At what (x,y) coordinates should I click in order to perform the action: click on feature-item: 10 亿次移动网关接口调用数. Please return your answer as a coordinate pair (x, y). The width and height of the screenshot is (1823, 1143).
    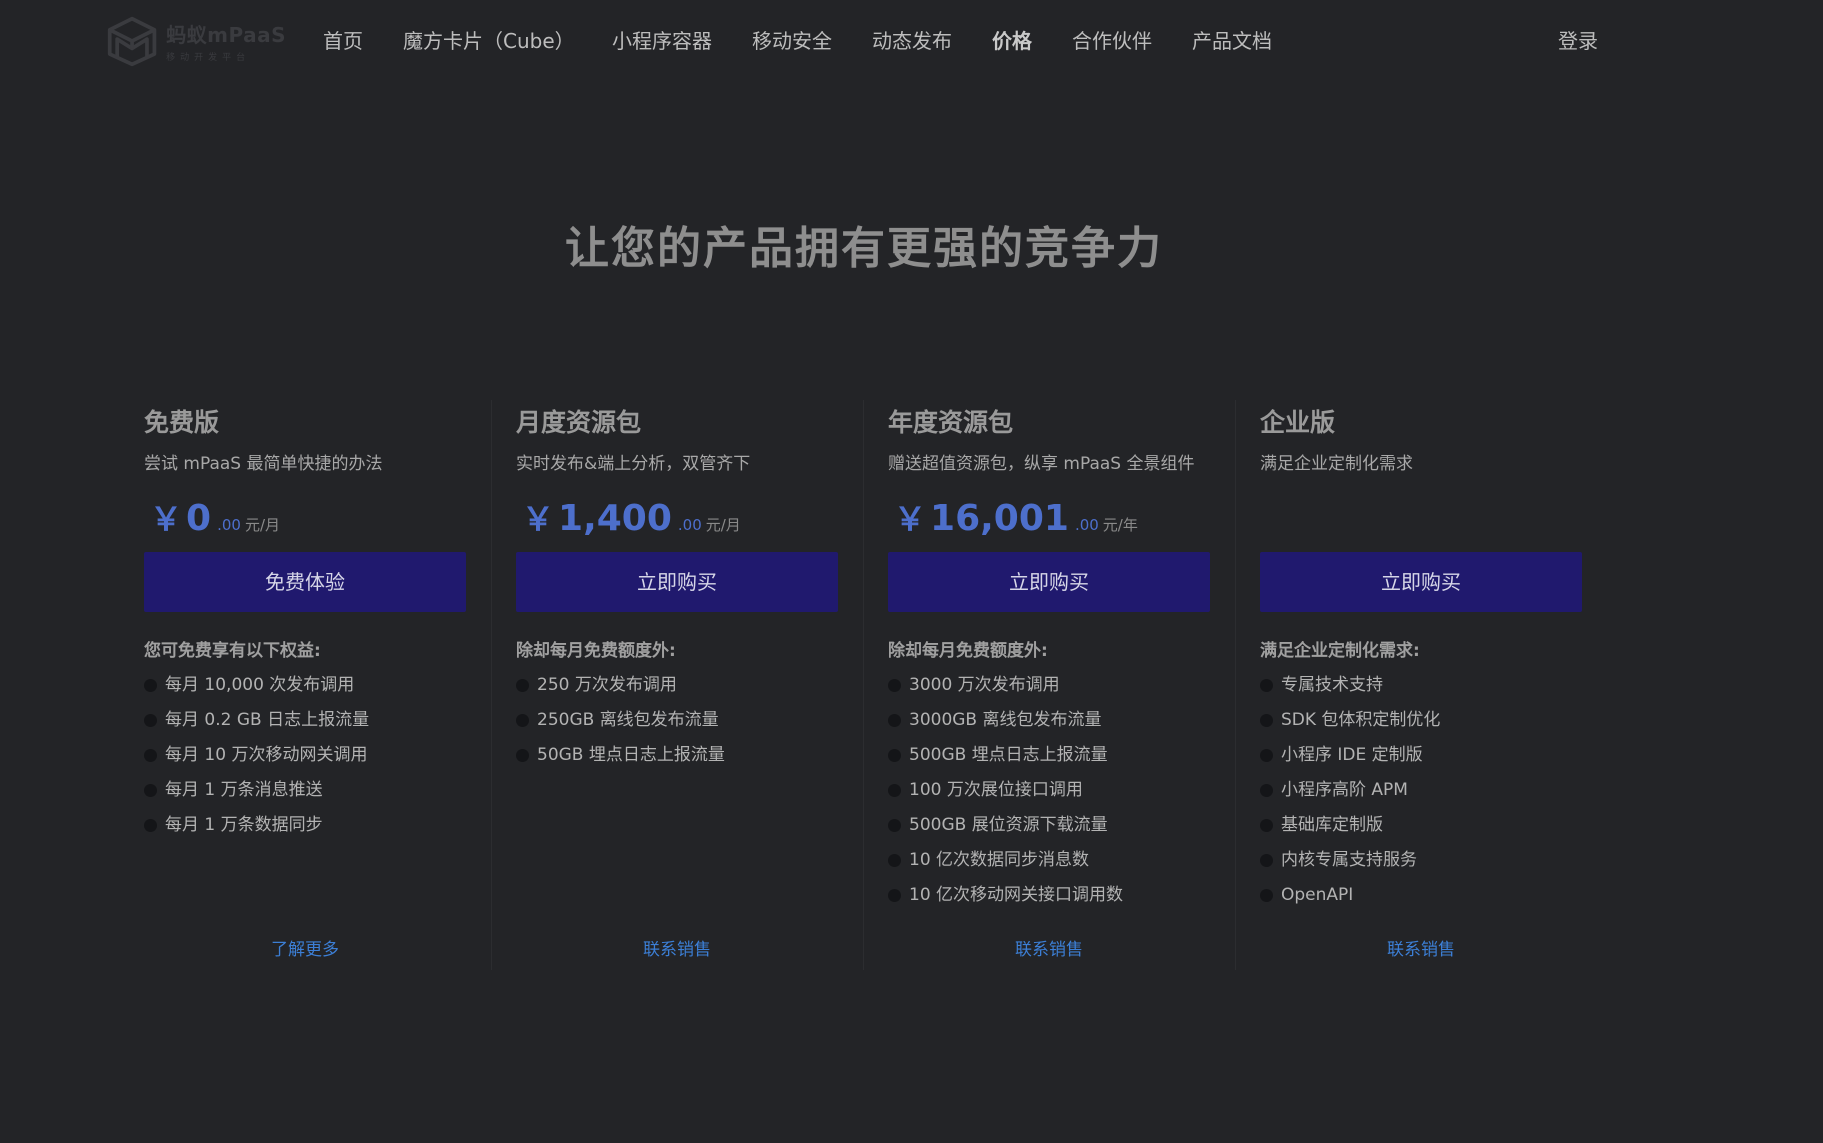
    Looking at the image, I should click on (1049, 895).